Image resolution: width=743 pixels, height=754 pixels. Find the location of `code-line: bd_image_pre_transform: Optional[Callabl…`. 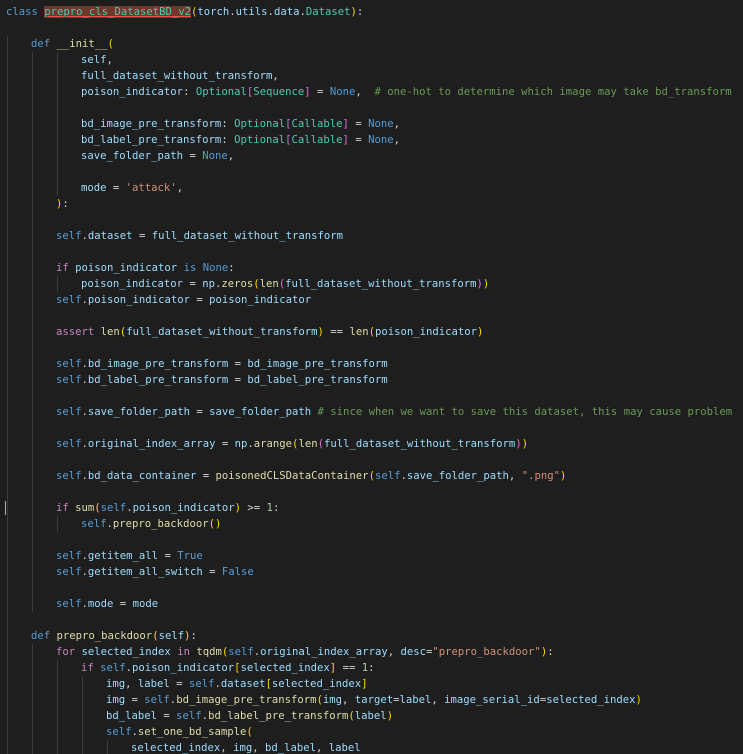

code-line: bd_image_pre_transform: Optional[Callabl… is located at coordinates (371, 124).